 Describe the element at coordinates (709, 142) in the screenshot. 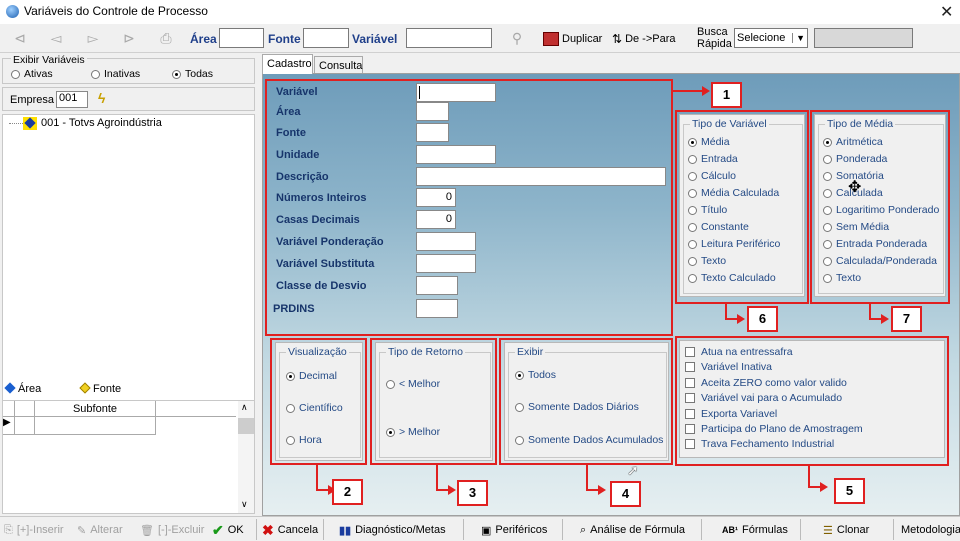

I see `tipo-variavel-option: Média` at that location.